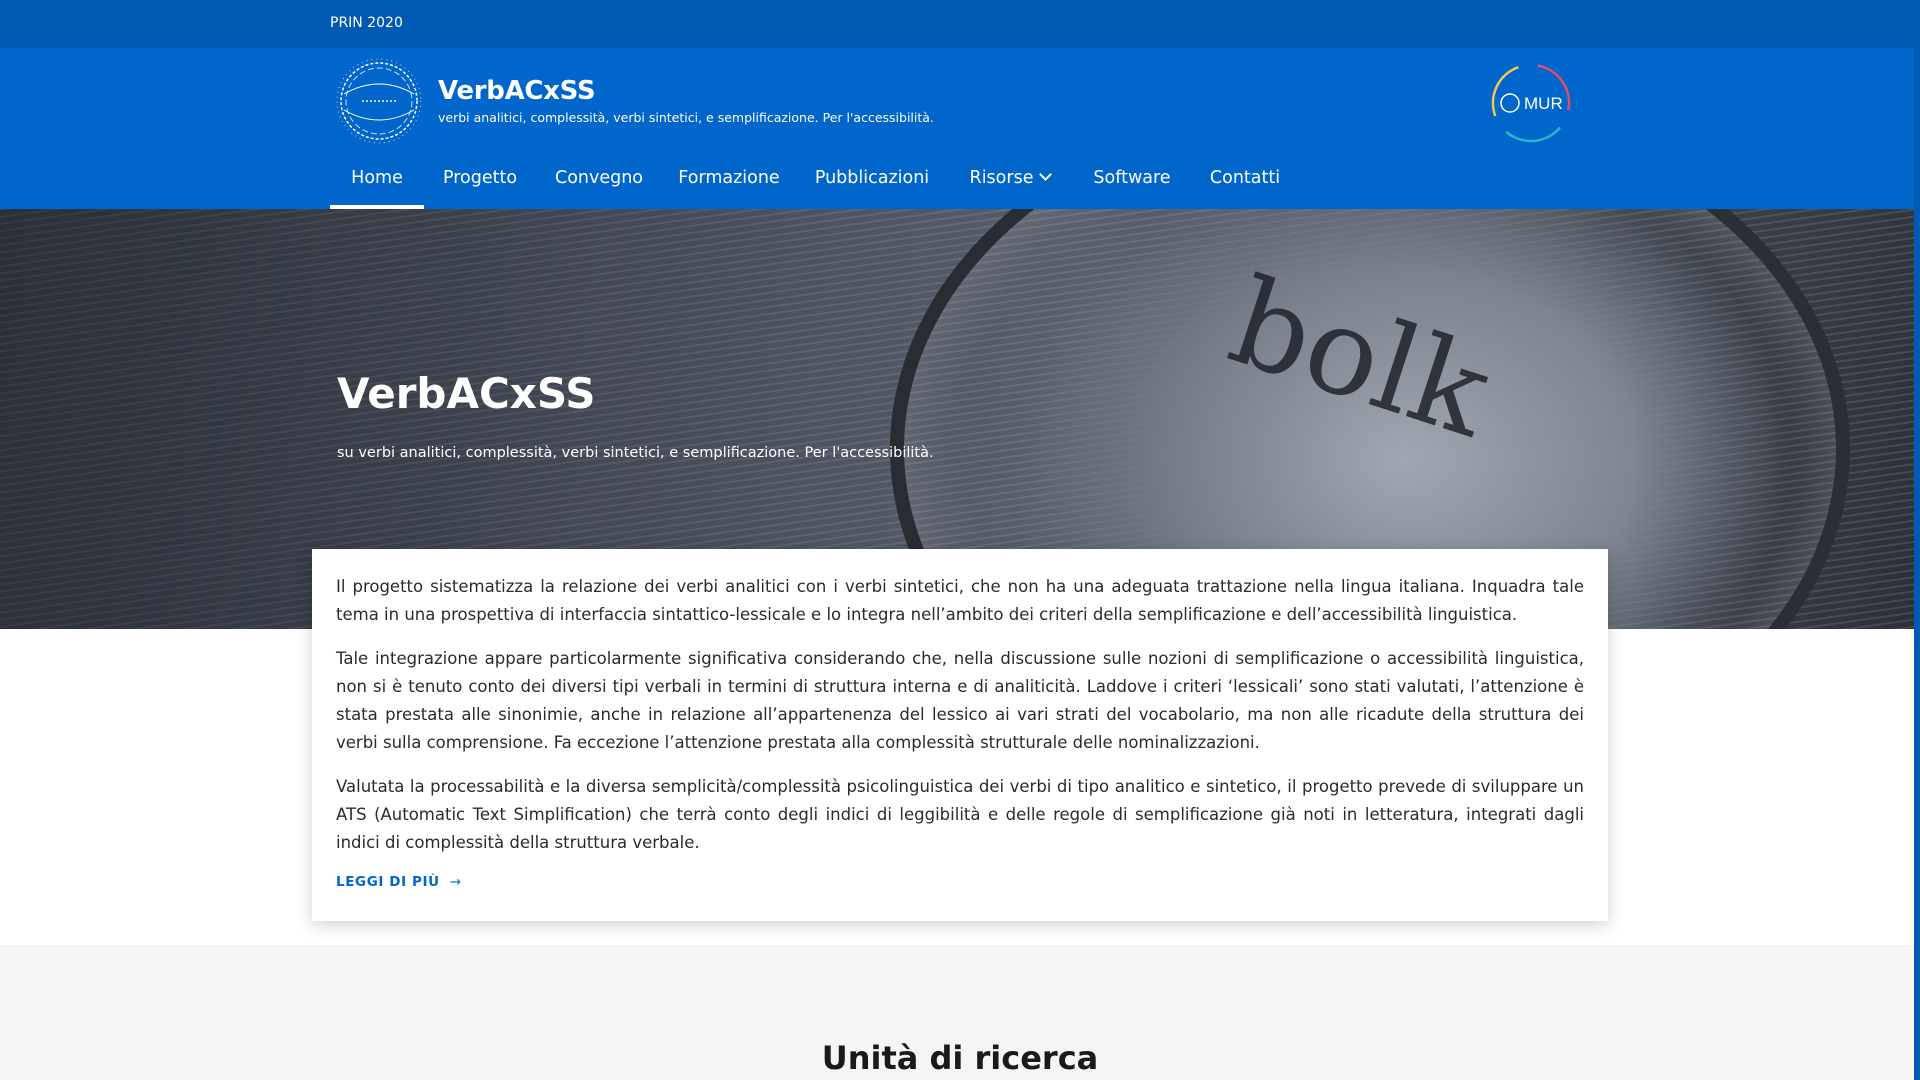 The width and height of the screenshot is (1920, 1080). Describe the element at coordinates (1046, 174) in the screenshot. I see `chevron-down-icon` at that location.